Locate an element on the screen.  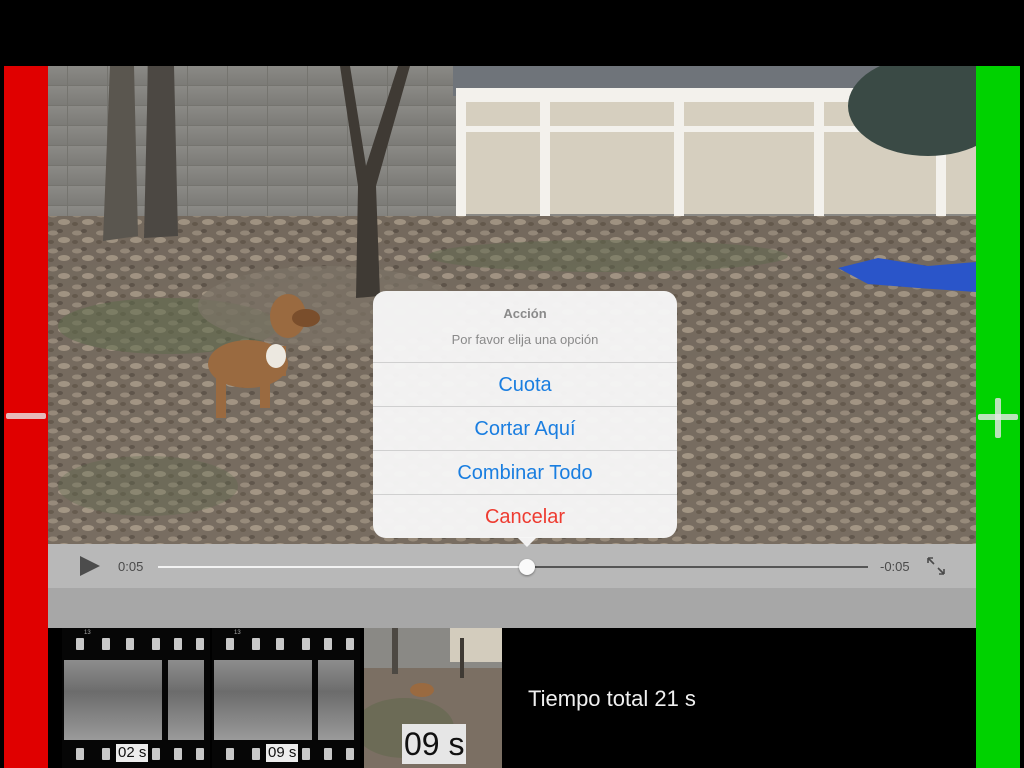
clip-duration: 09 s is located at coordinates (282, 753).